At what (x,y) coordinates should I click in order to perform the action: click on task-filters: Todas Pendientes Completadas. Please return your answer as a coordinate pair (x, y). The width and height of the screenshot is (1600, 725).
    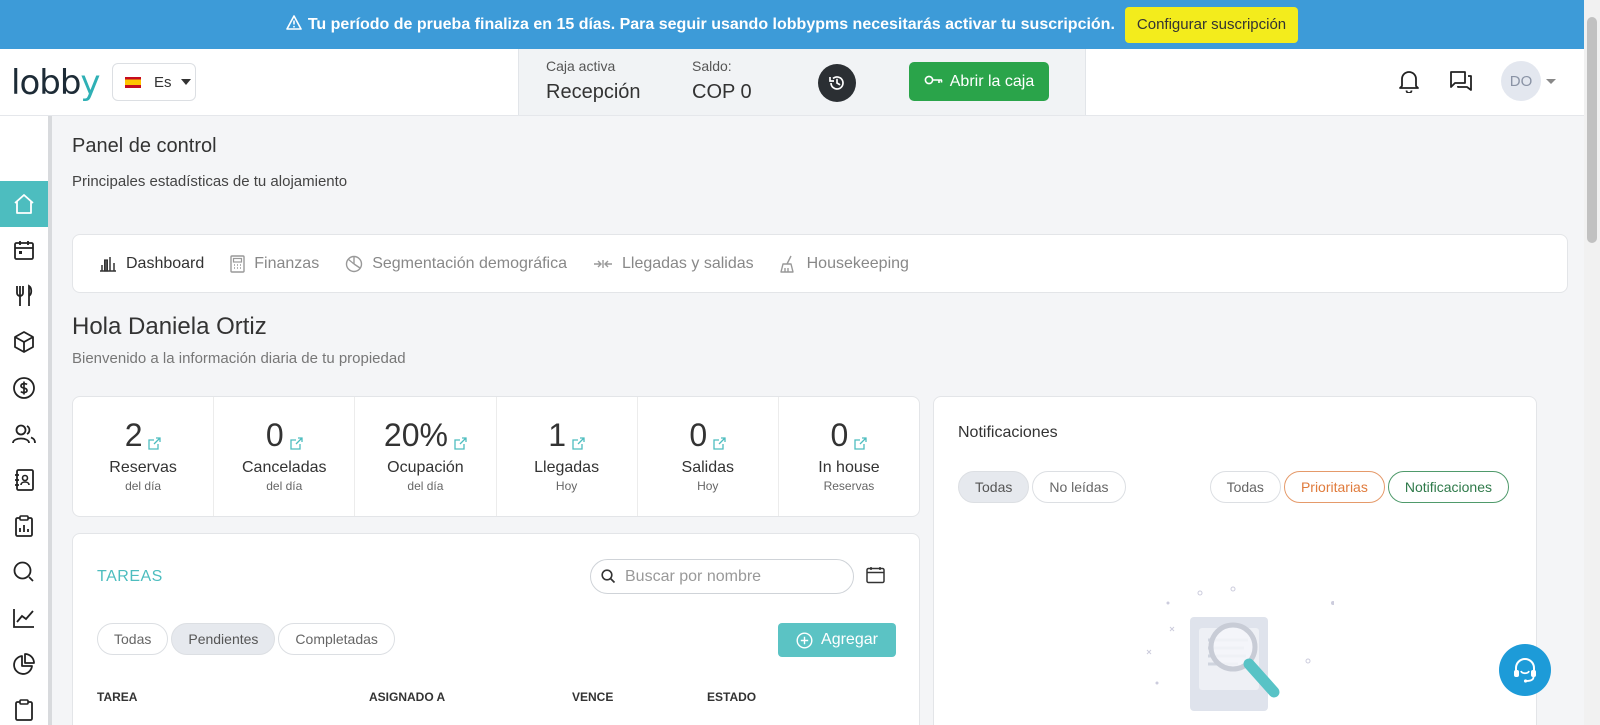
    Looking at the image, I should click on (247, 639).